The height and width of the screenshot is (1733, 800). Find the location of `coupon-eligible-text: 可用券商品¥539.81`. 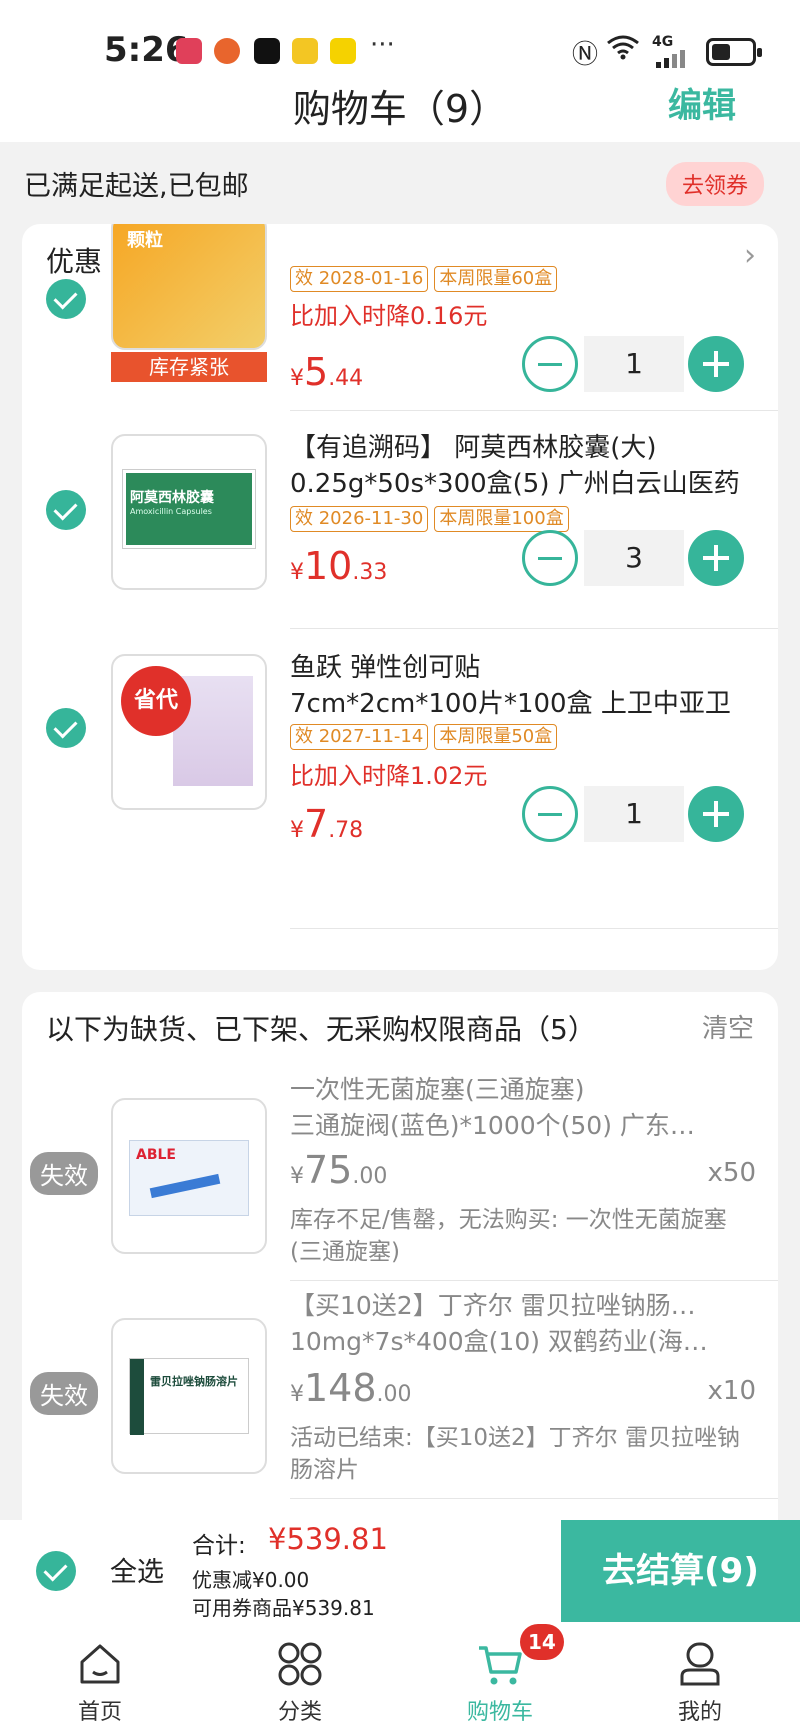

coupon-eligible-text: 可用券商品¥539.81 is located at coordinates (283, 1608).